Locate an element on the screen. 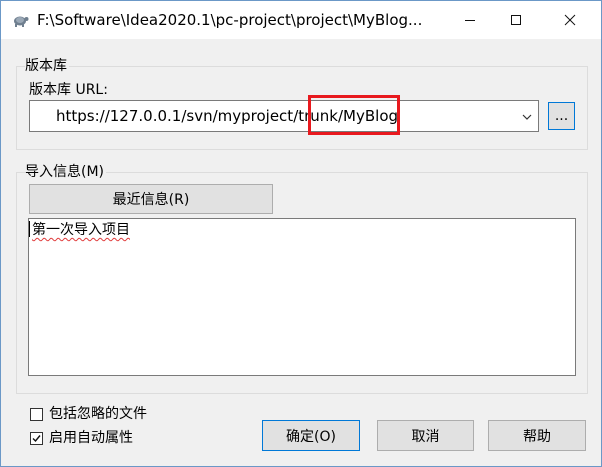 Image resolution: width=602 pixels, height=467 pixels. help-button: 帮助 is located at coordinates (537, 435).